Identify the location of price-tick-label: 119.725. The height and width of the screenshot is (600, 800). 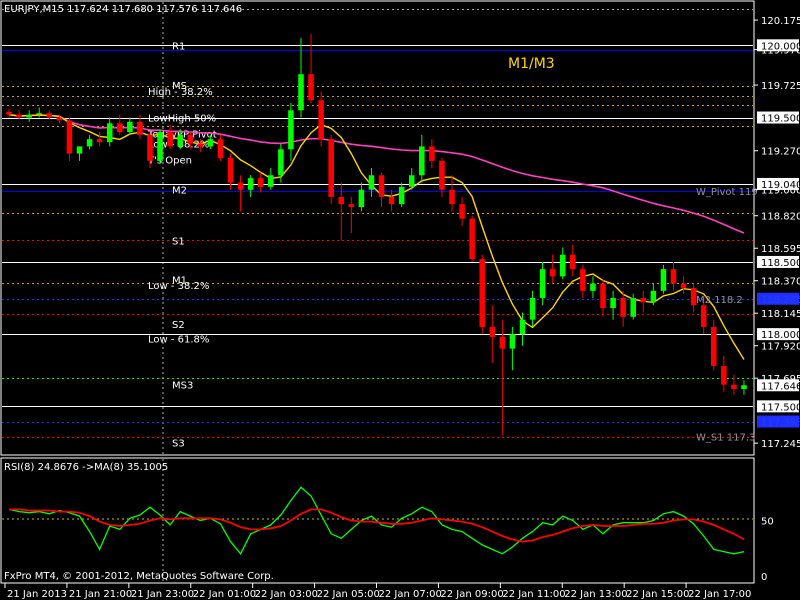
(780, 86).